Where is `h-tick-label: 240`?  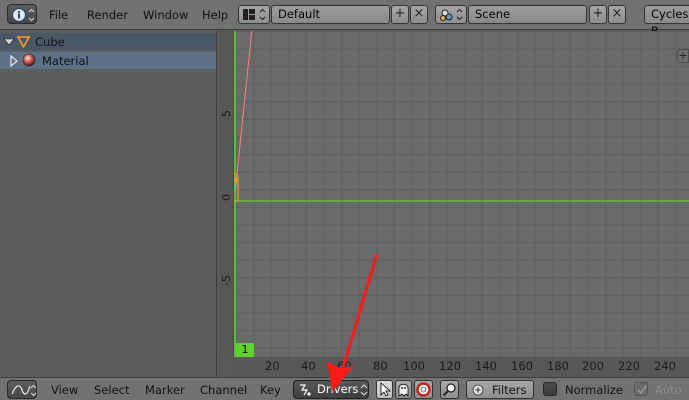 h-tick-label: 240 is located at coordinates (665, 366).